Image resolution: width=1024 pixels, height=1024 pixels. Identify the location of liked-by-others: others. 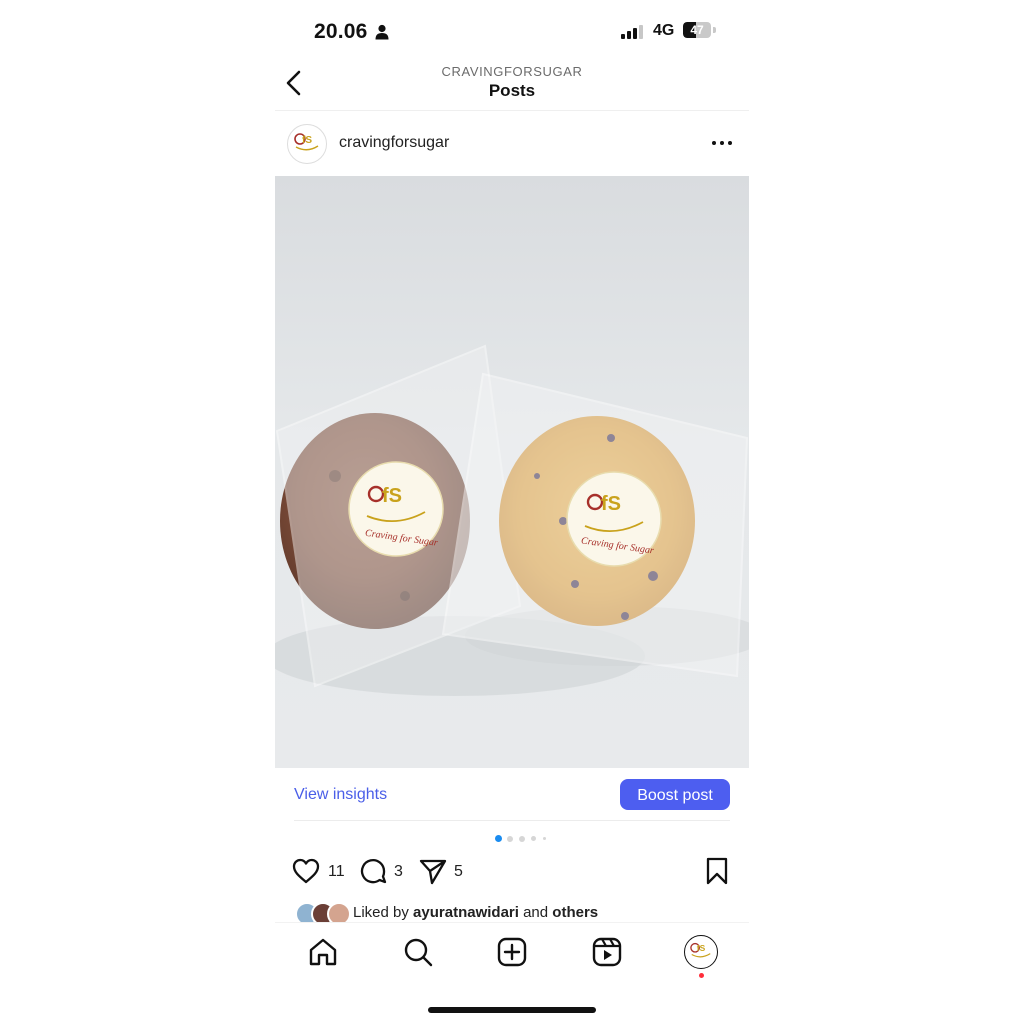
(575, 912).